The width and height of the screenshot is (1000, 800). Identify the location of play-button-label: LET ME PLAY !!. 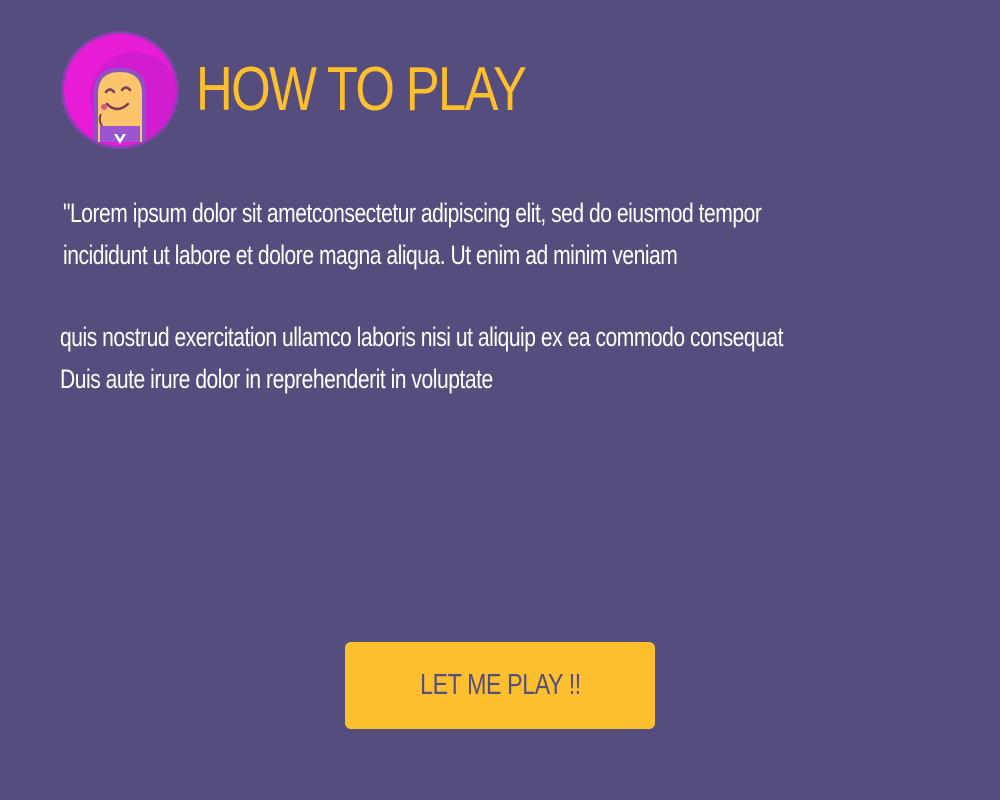
(500, 685).